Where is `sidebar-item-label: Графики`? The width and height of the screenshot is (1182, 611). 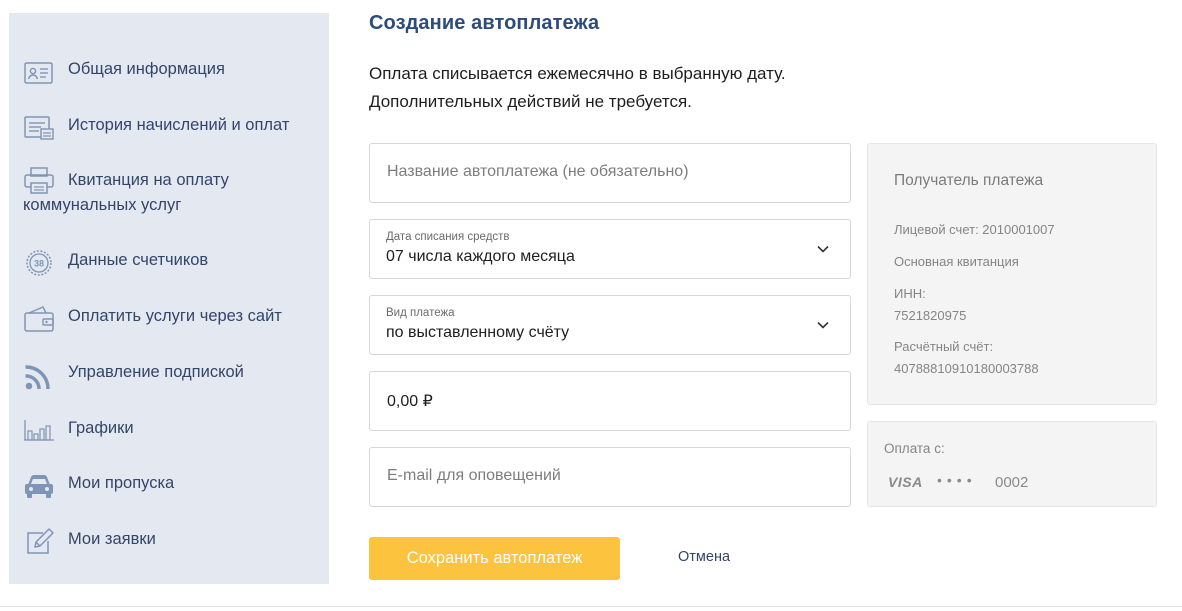 sidebar-item-label: Графики is located at coordinates (101, 428).